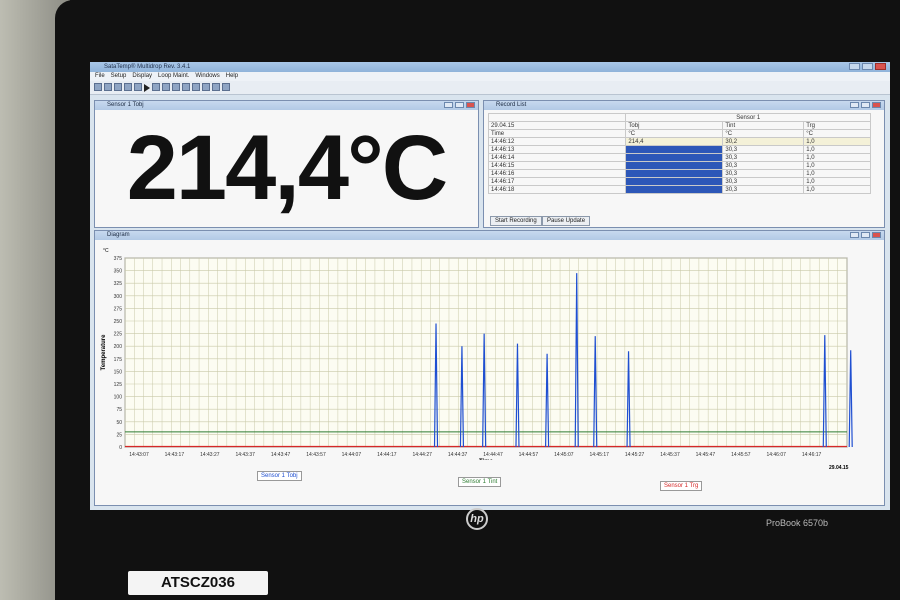 The height and width of the screenshot is (600, 900). I want to click on legend-tobj-button: Sensor 1 Tobj, so click(279, 476).